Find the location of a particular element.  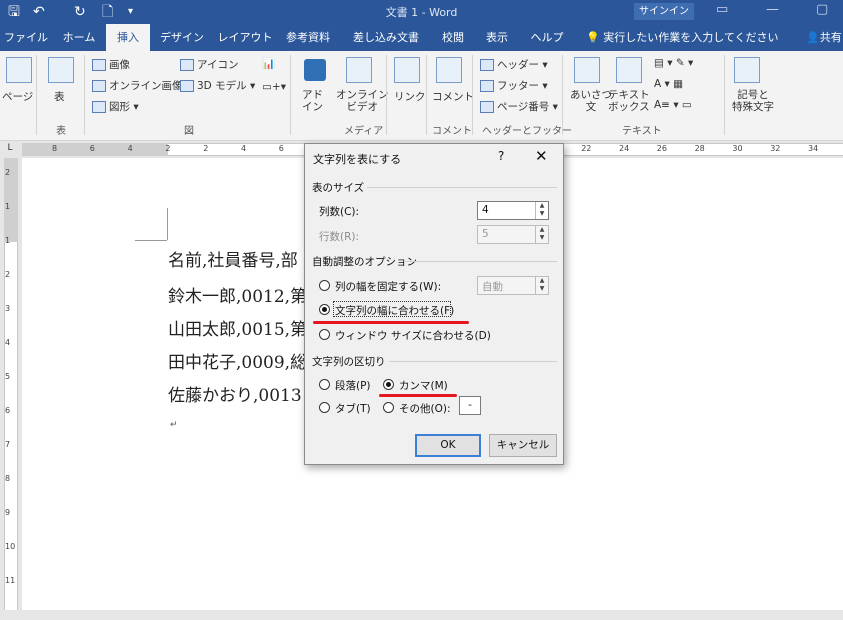

addins-button: アド イン is located at coordinates (312, 101).